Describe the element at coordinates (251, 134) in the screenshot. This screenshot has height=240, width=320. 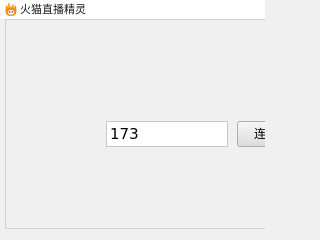
I see `connect-button: 连接` at that location.